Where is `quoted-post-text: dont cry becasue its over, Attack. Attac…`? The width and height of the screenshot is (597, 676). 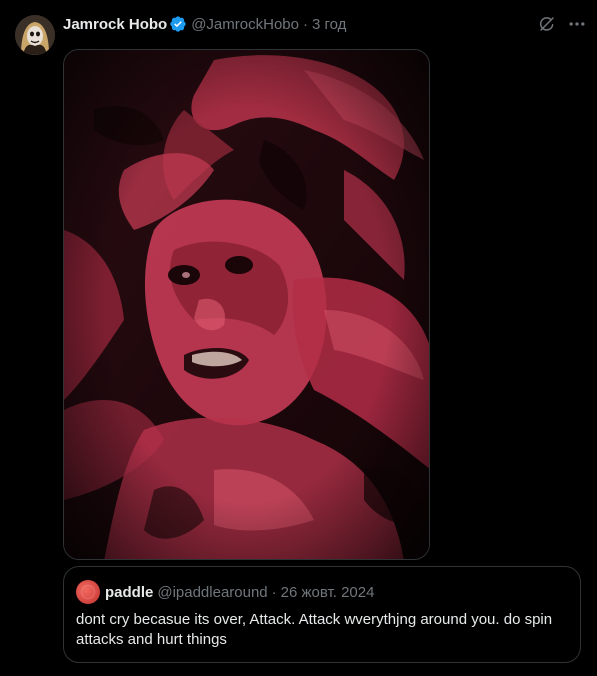 quoted-post-text: dont cry becasue its over, Attack. Attac… is located at coordinates (314, 629).